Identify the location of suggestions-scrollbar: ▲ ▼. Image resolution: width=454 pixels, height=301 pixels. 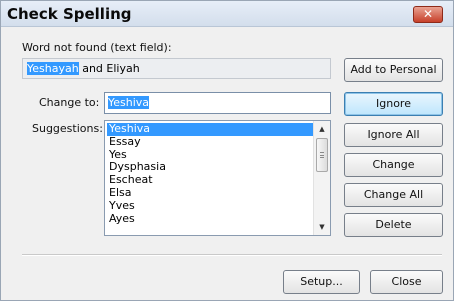
(321, 178).